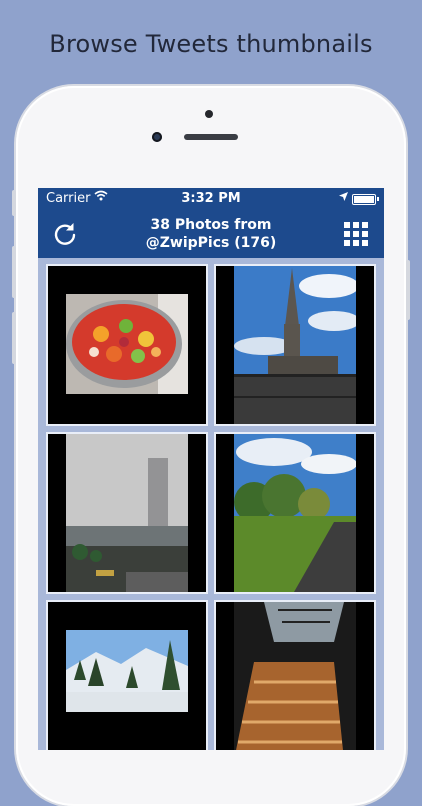 Image resolution: width=422 pixels, height=806 pixels. I want to click on proximity-sensor, so click(209, 114).